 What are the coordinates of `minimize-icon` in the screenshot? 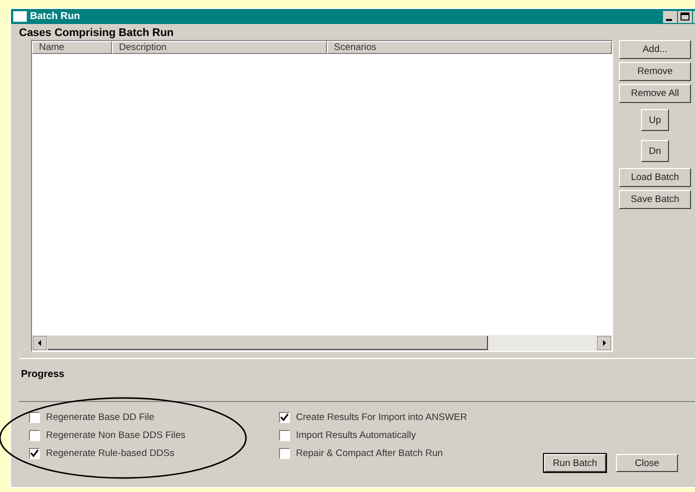 It's located at (670, 16).